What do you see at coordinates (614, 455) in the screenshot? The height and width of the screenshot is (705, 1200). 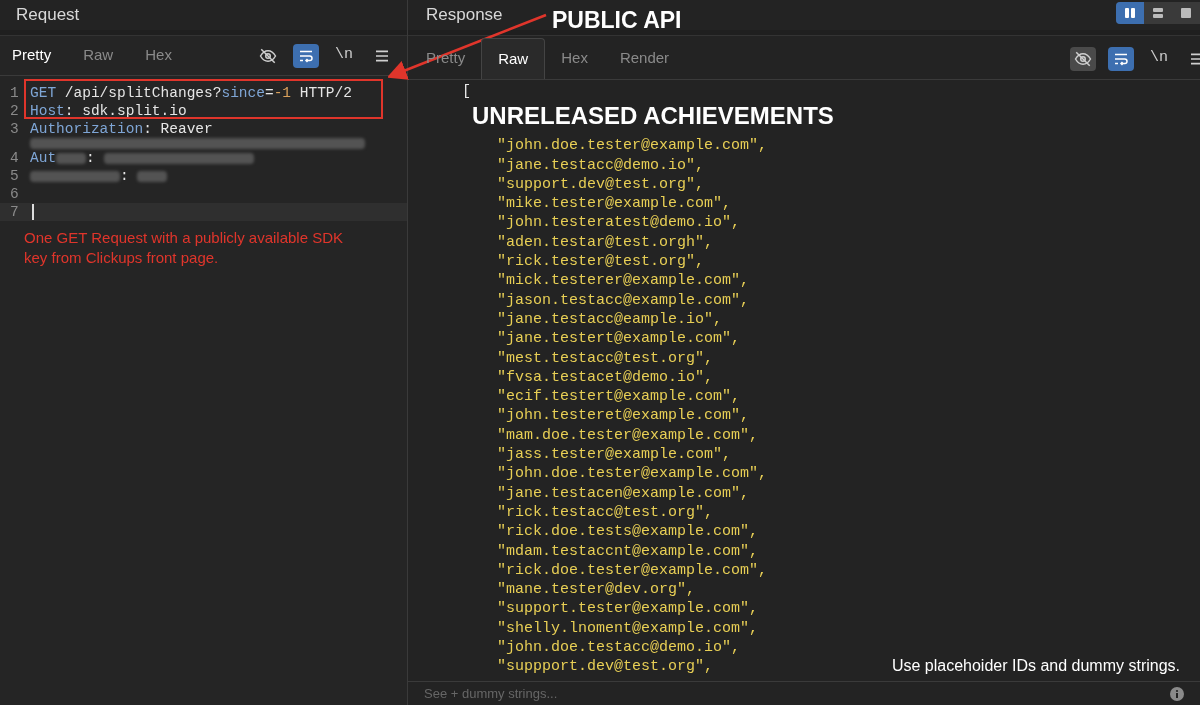 I see `json-string: "jass.tester@example.com",` at bounding box center [614, 455].